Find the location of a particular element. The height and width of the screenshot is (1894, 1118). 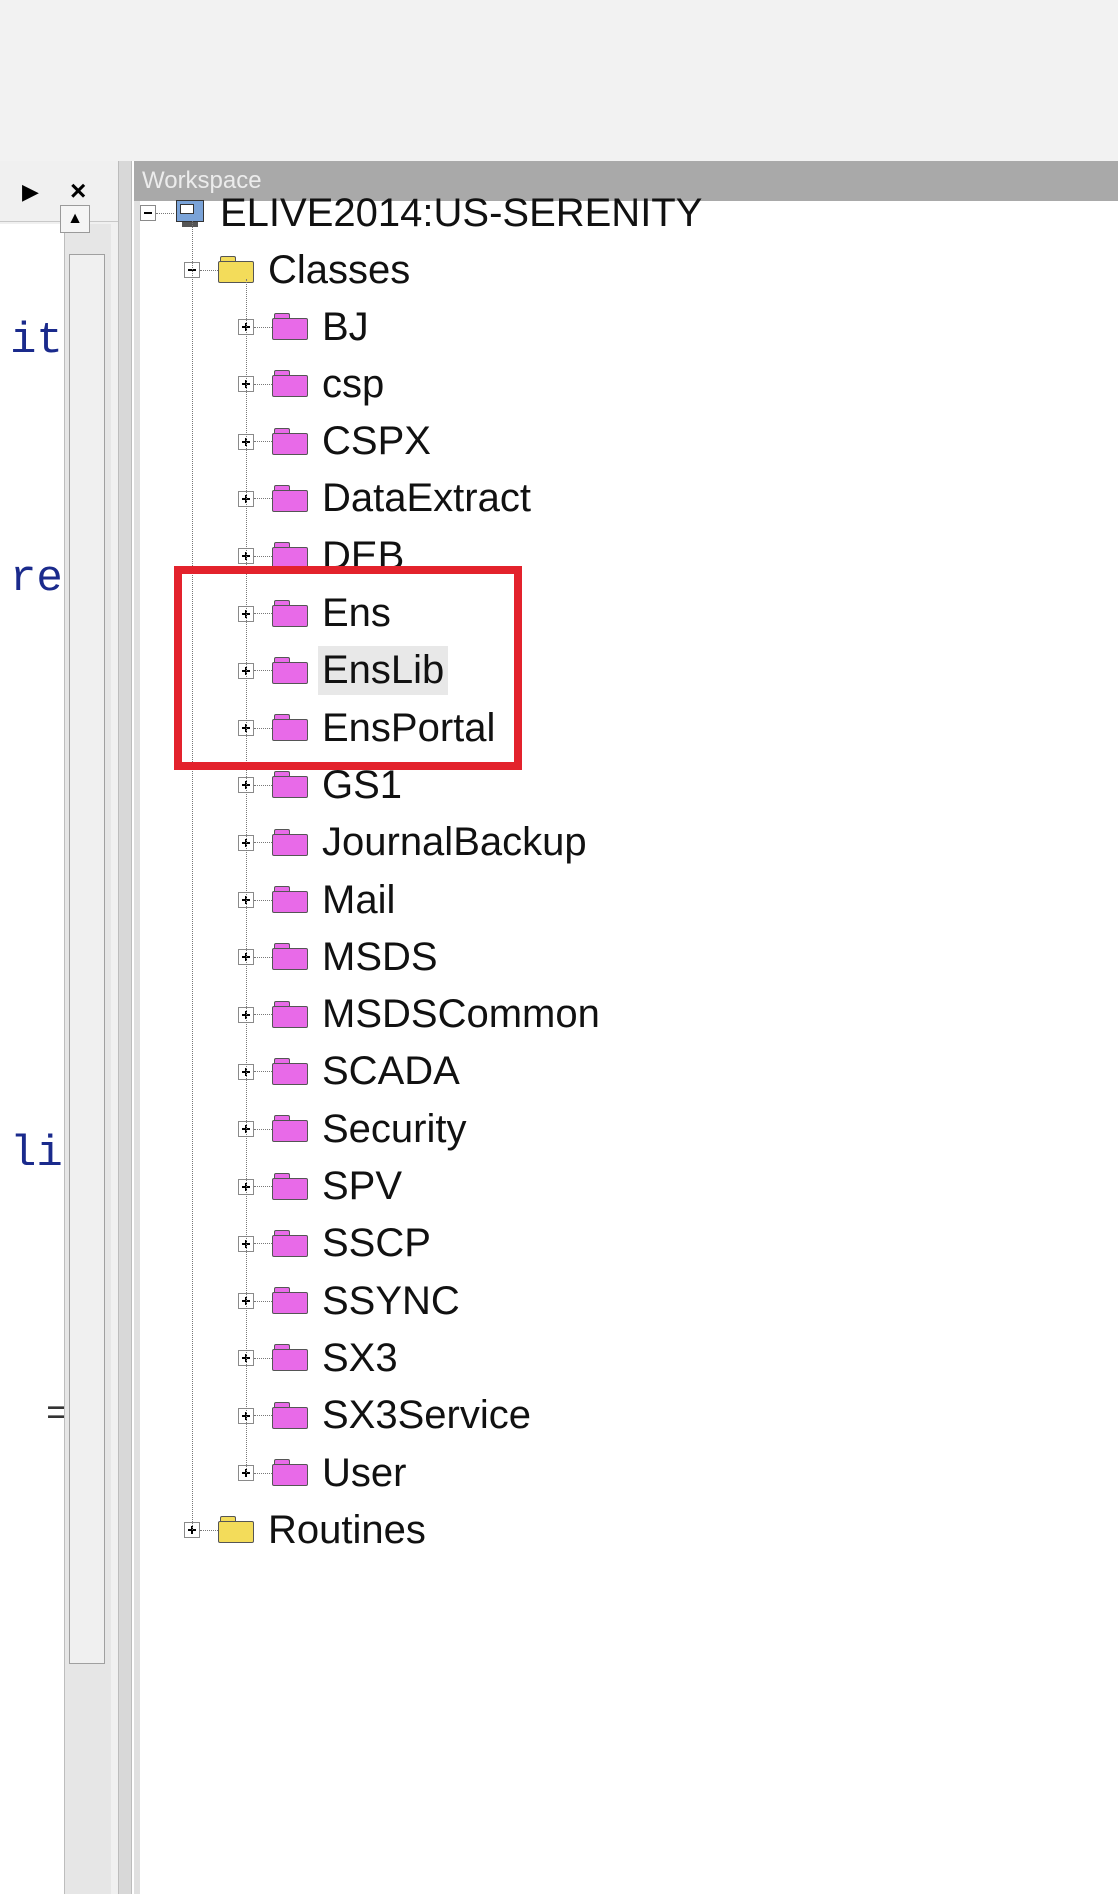

server-icon is located at coordinates (190, 213).